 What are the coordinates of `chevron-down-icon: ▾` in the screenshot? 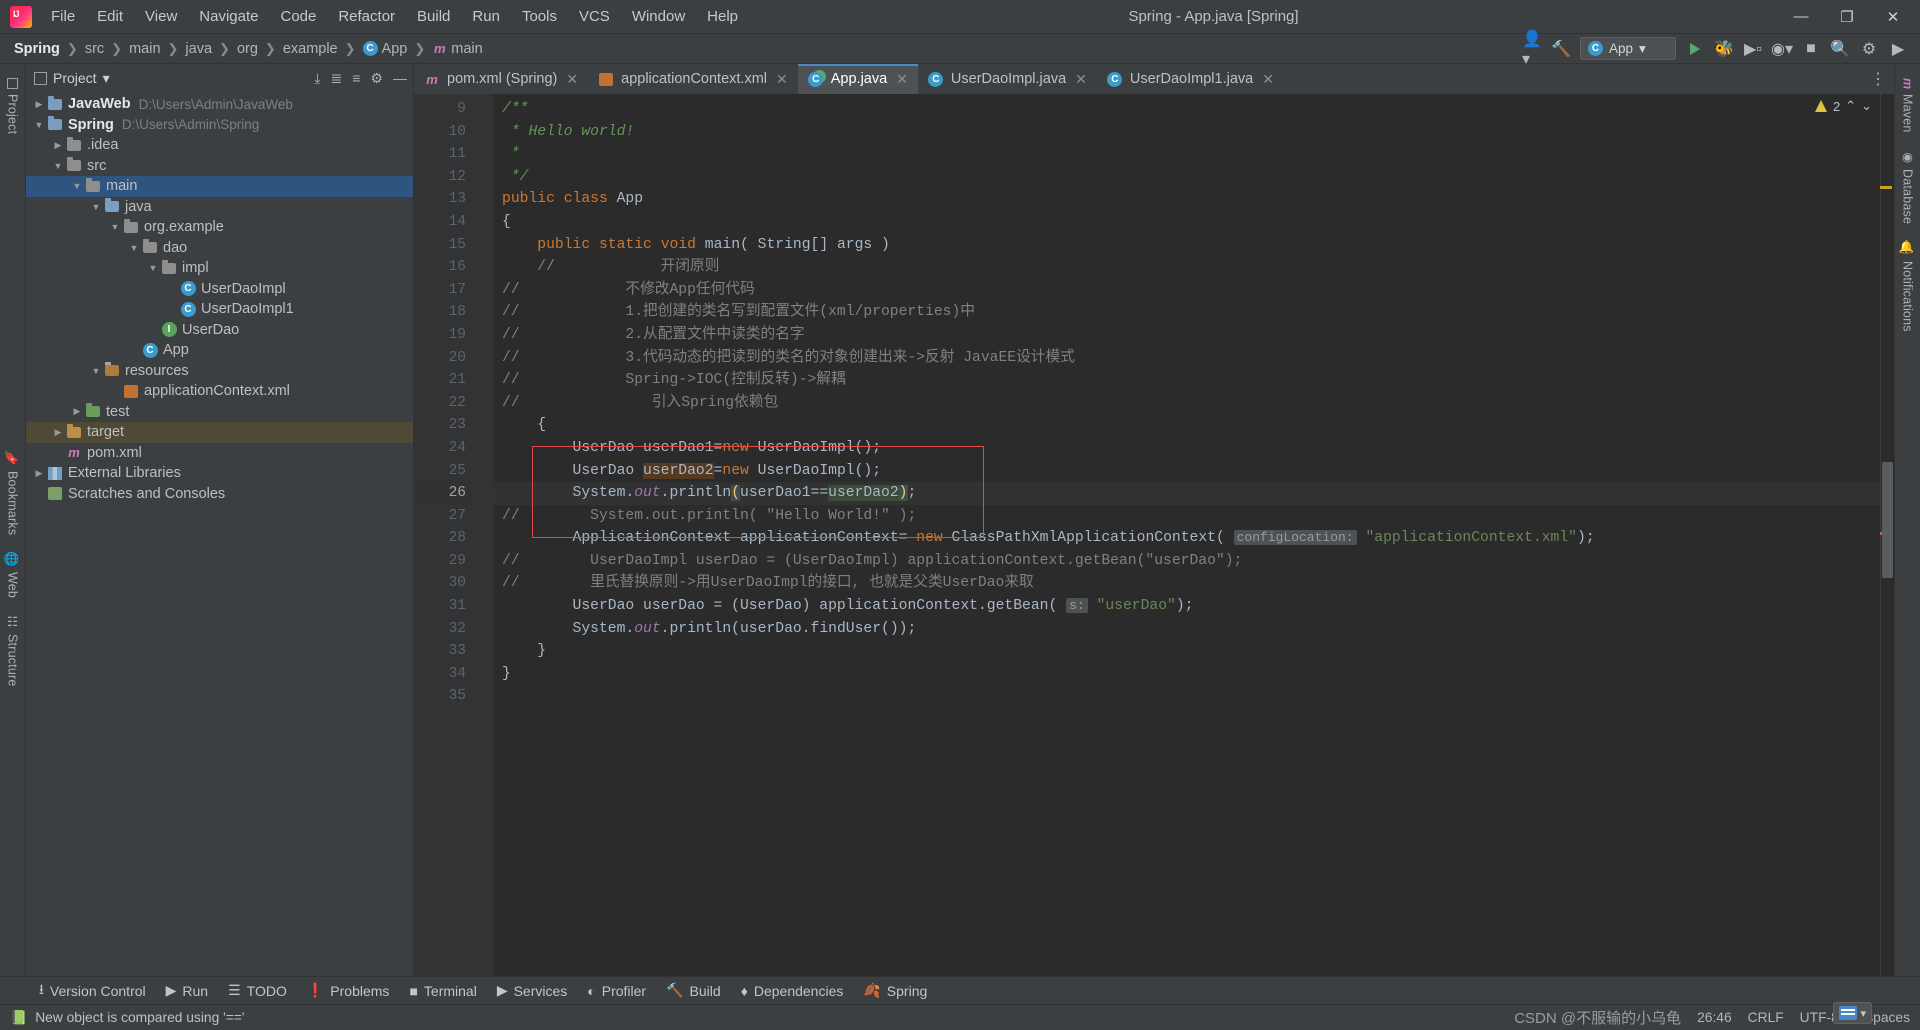 It's located at (1863, 1013).